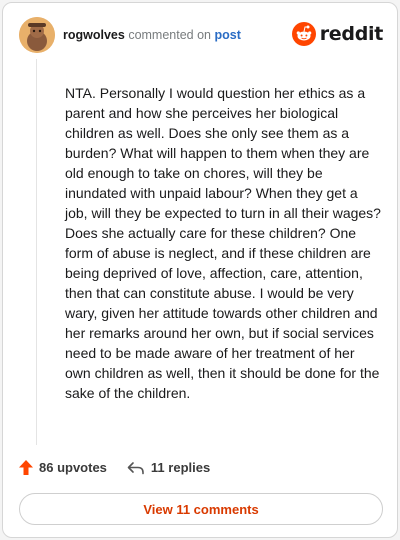 The image size is (400, 540). What do you see at coordinates (180, 467) in the screenshot?
I see `replies-count: 11 replies` at bounding box center [180, 467].